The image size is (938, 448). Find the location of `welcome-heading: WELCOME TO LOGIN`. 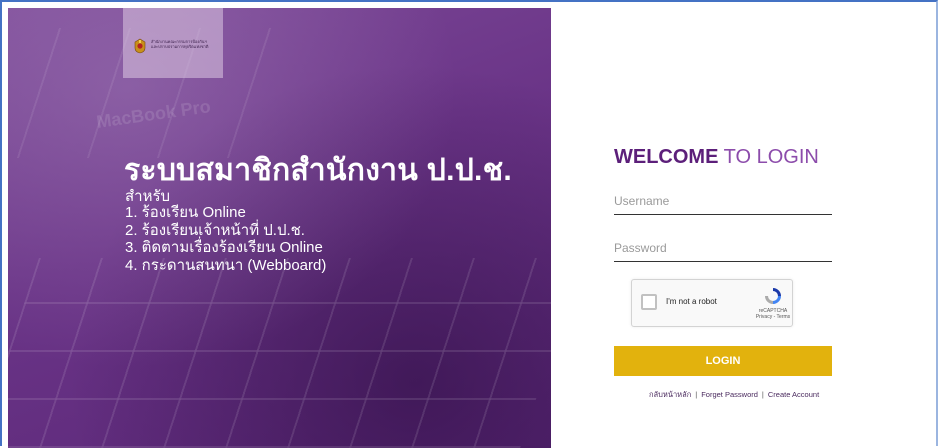

welcome-heading: WELCOME TO LOGIN is located at coordinates (716, 157).